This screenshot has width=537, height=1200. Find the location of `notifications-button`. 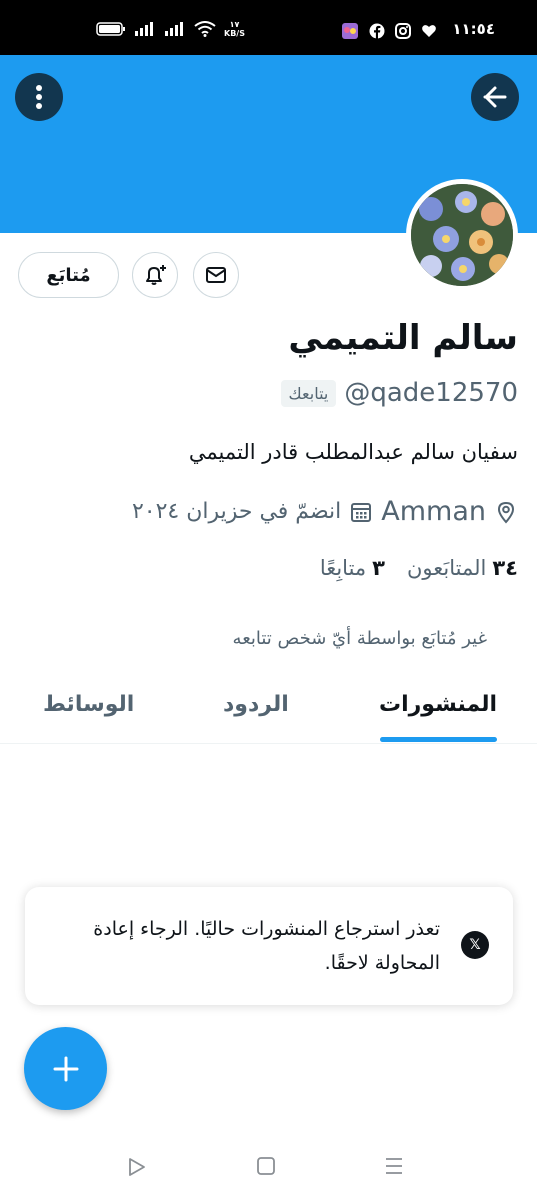

notifications-button is located at coordinates (155, 275).